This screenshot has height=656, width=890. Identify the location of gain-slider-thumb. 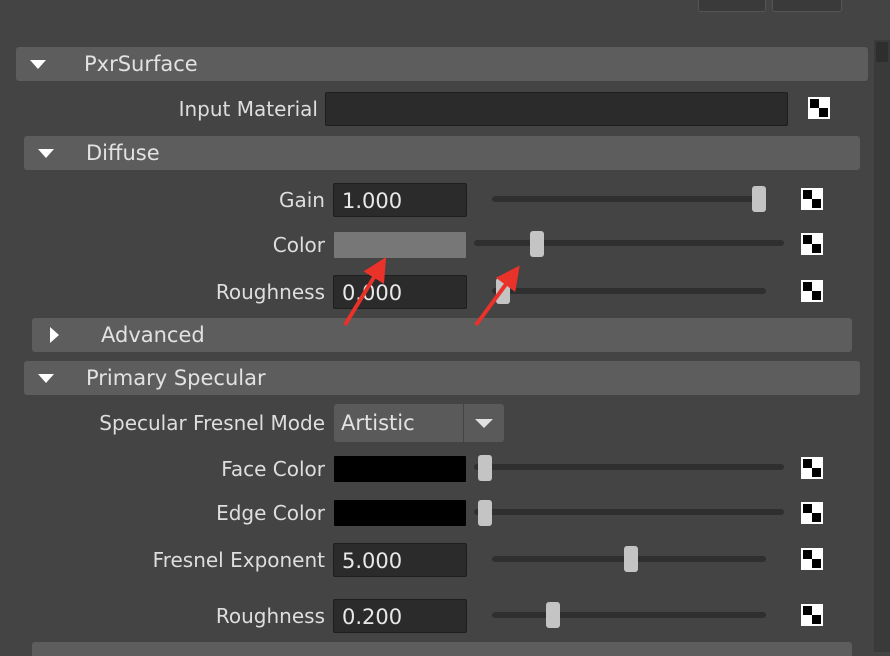
(759, 199).